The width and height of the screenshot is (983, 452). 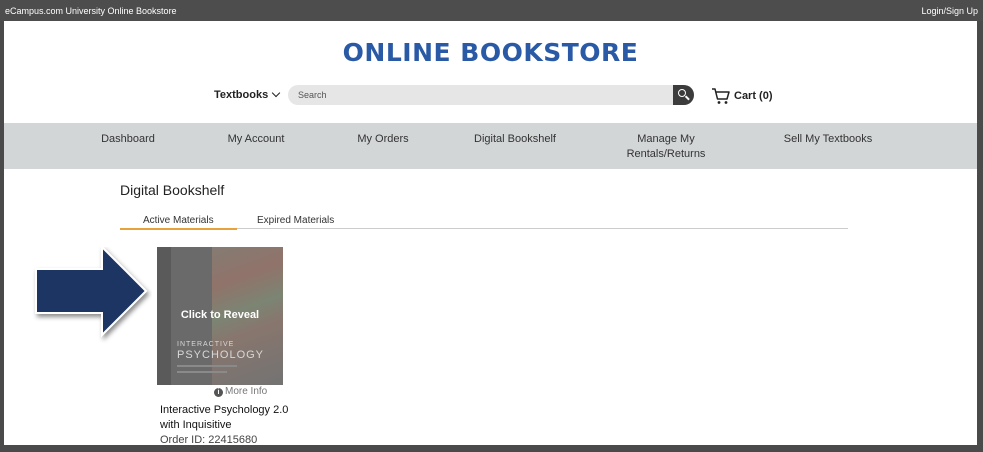 I want to click on textbooks-dropdown: Textbooks, so click(x=247, y=94).